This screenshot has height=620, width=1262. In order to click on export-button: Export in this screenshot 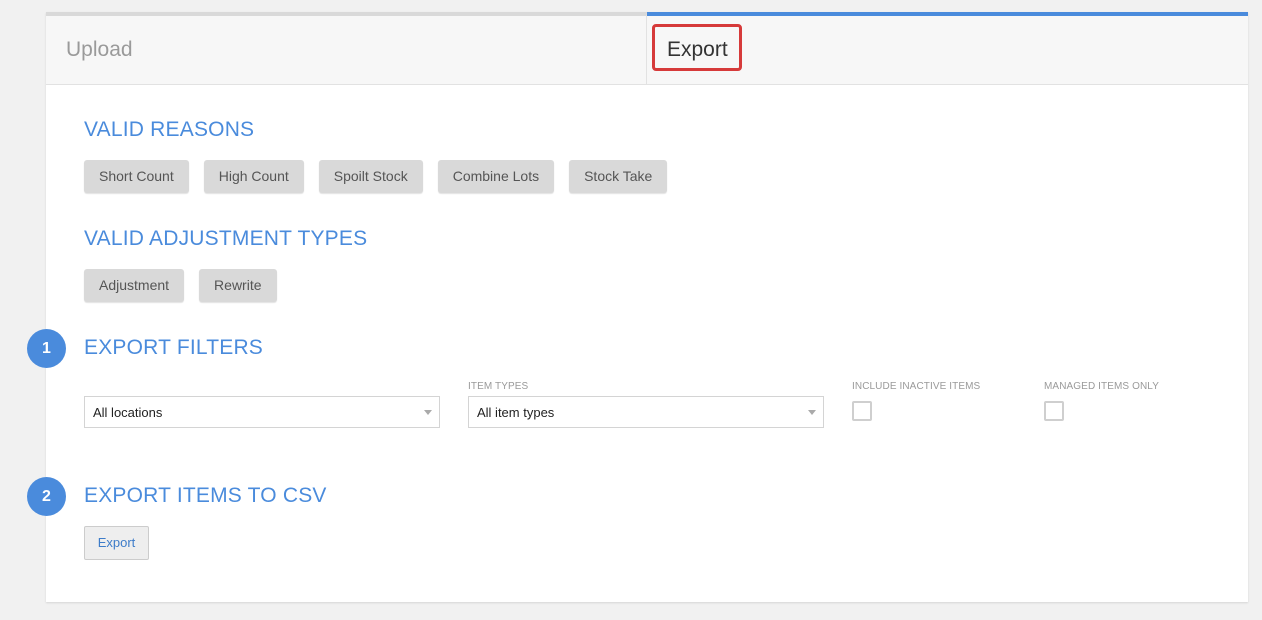, I will do `click(116, 543)`.